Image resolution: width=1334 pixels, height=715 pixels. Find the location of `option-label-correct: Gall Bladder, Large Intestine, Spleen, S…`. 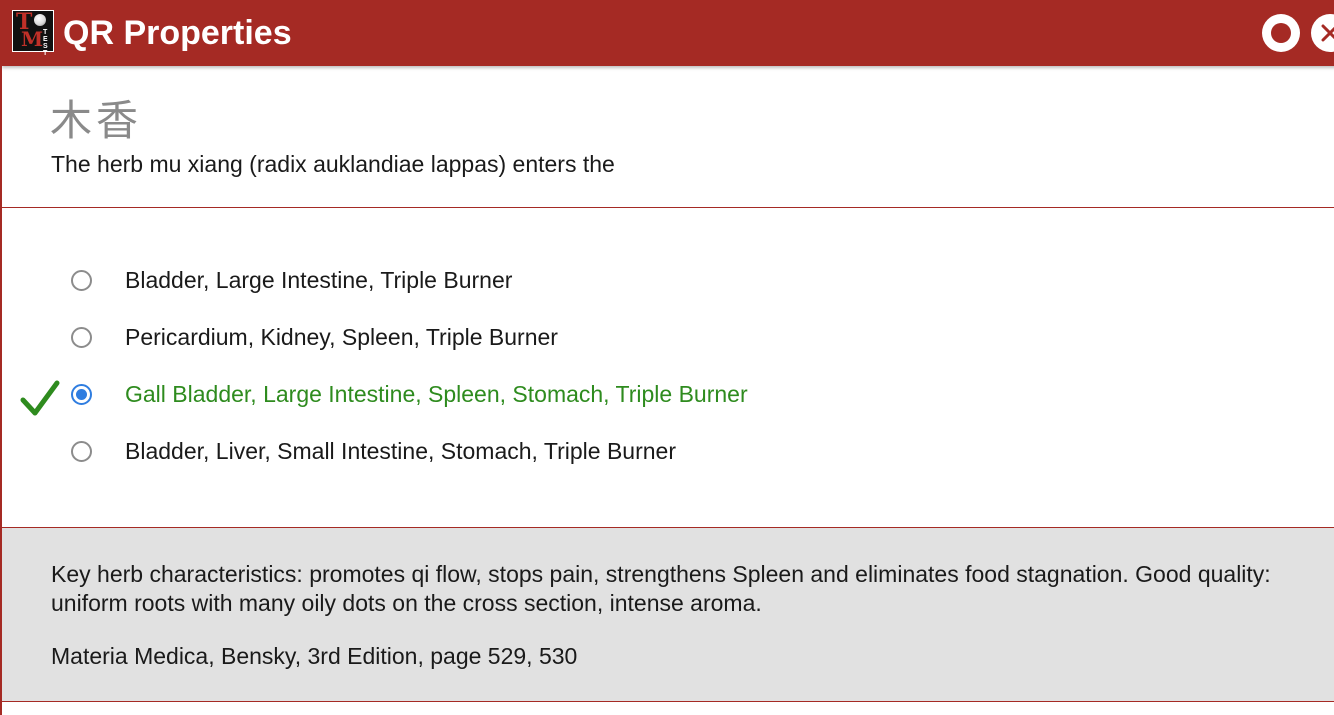

option-label-correct: Gall Bladder, Large Intestine, Spleen, S… is located at coordinates (436, 394).